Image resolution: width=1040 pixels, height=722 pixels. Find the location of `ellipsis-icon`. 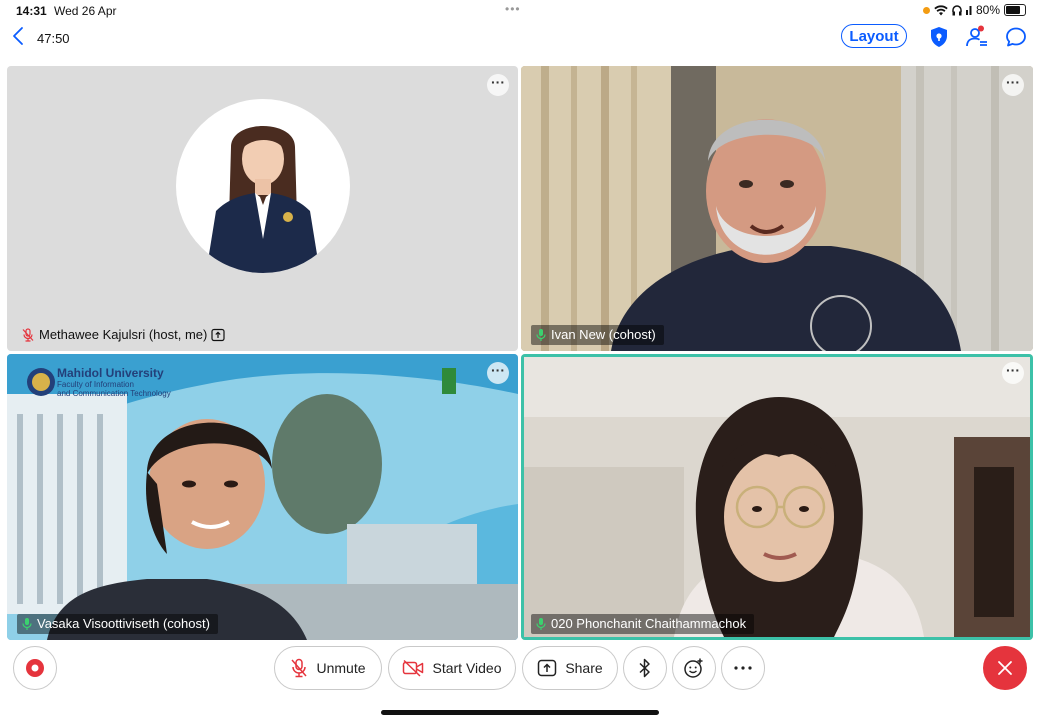

ellipsis-icon is located at coordinates (743, 668).